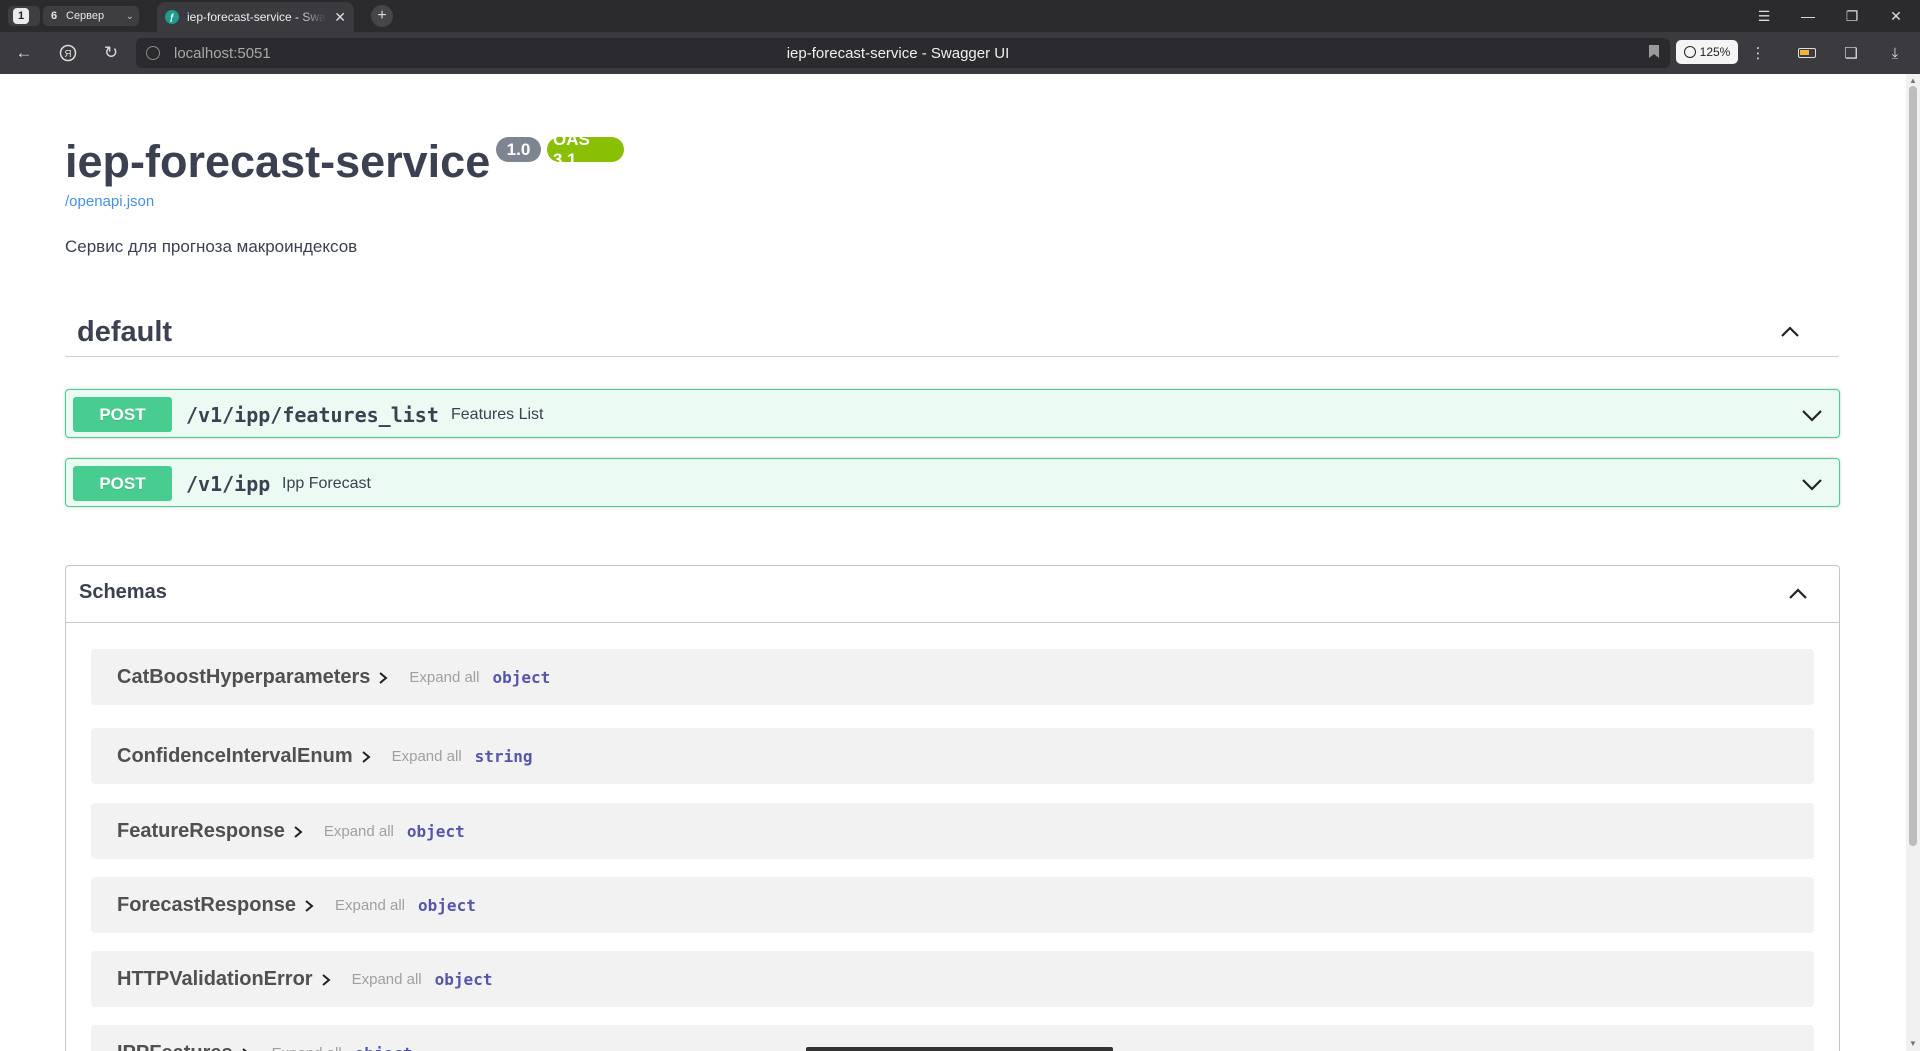 The height and width of the screenshot is (1051, 1920). Describe the element at coordinates (1851, 53) in the screenshot. I see `collections-icon: ❏` at that location.